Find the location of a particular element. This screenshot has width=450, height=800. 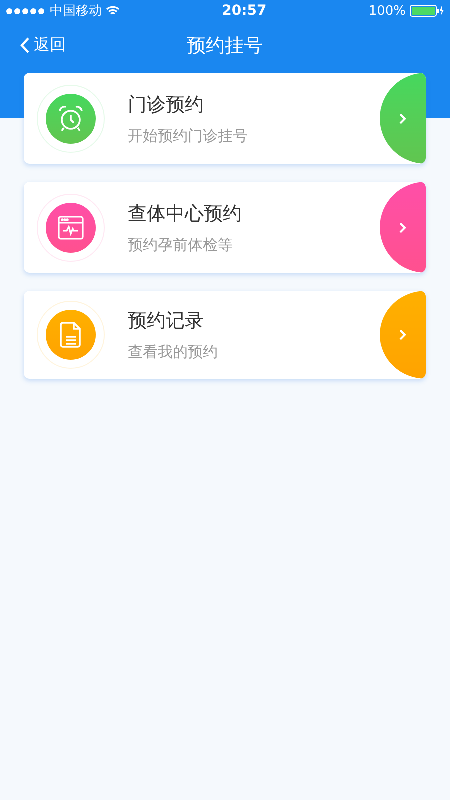

appointment-card: 门诊预约 开始预约门诊挂号 is located at coordinates (225, 118).